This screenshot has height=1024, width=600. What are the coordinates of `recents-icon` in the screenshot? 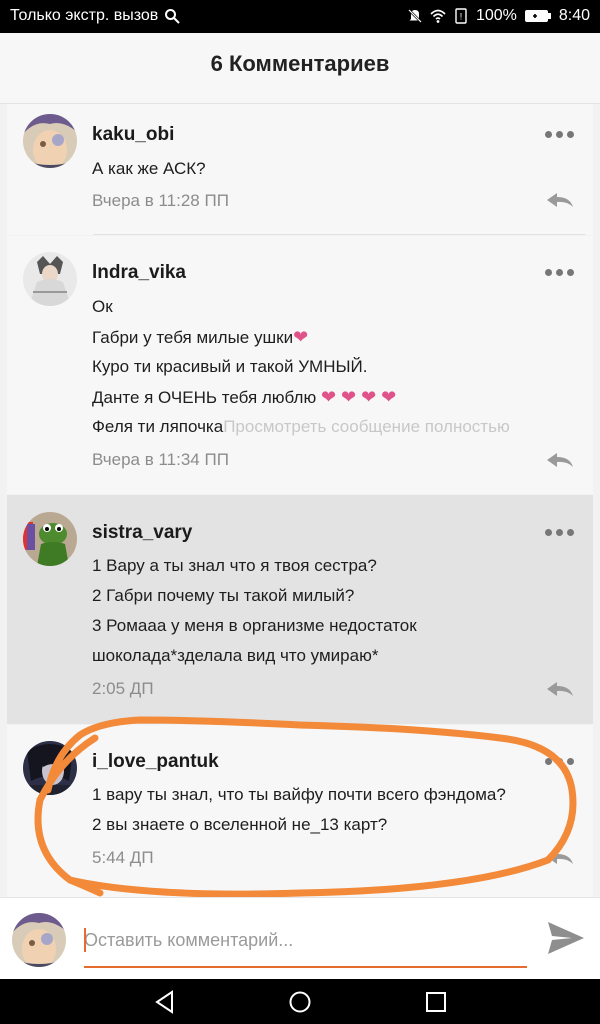 It's located at (436, 1002).